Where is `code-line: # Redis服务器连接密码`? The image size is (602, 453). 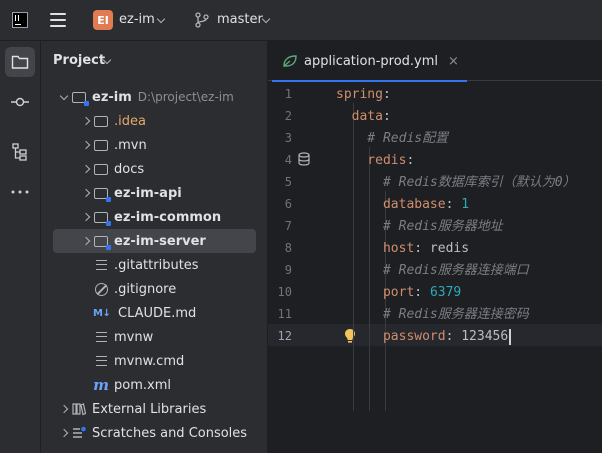
code-line: # Redis服务器连接密码 is located at coordinates (432, 315).